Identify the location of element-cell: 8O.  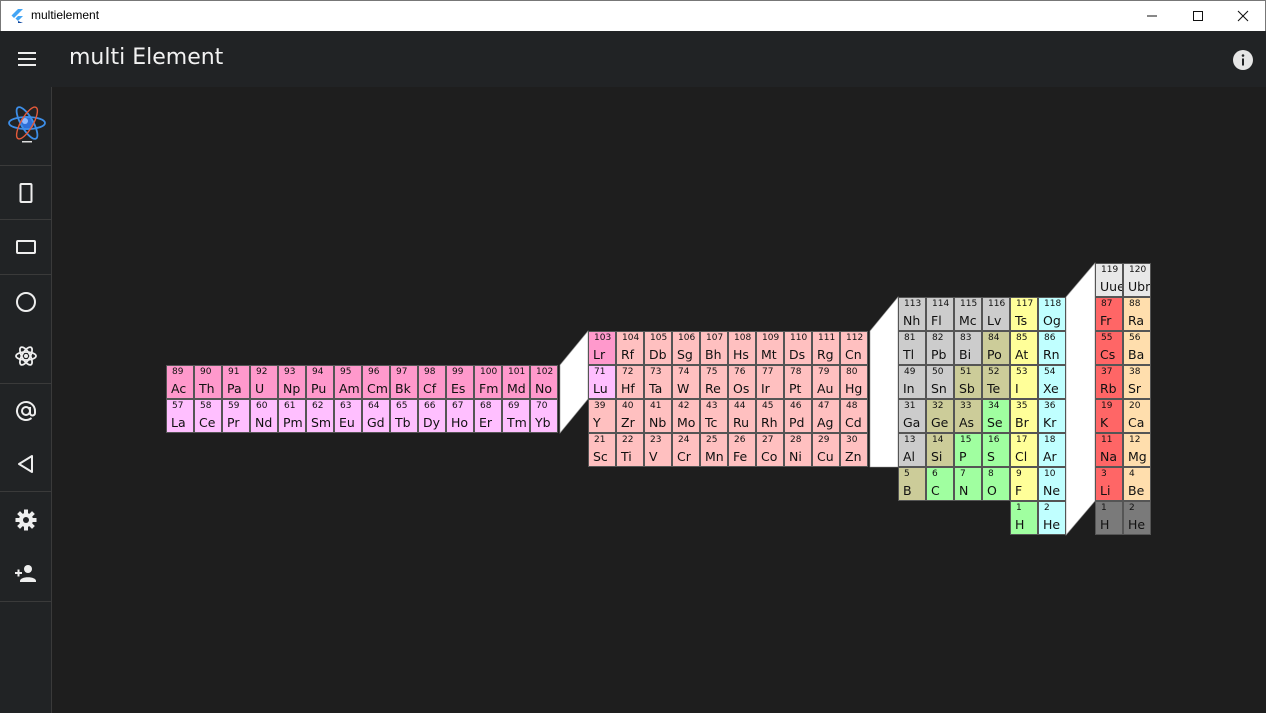
(996, 484).